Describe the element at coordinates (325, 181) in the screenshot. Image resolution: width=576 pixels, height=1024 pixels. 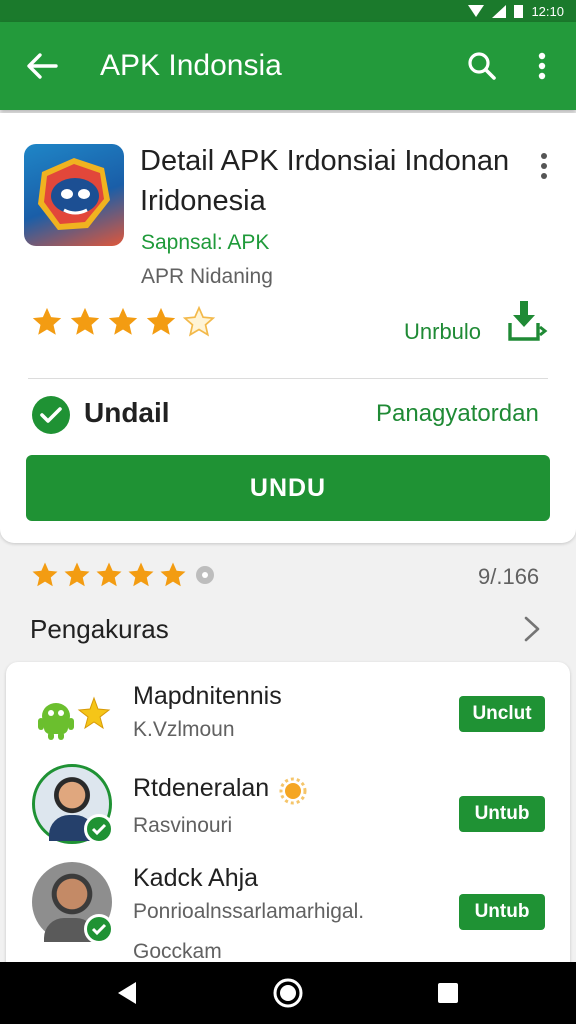
I see `app-title: Detail APK Irdonsiai Indonan Iridonesia` at that location.